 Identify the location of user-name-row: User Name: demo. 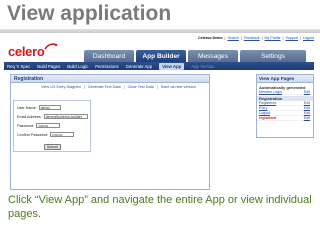
(39, 107).